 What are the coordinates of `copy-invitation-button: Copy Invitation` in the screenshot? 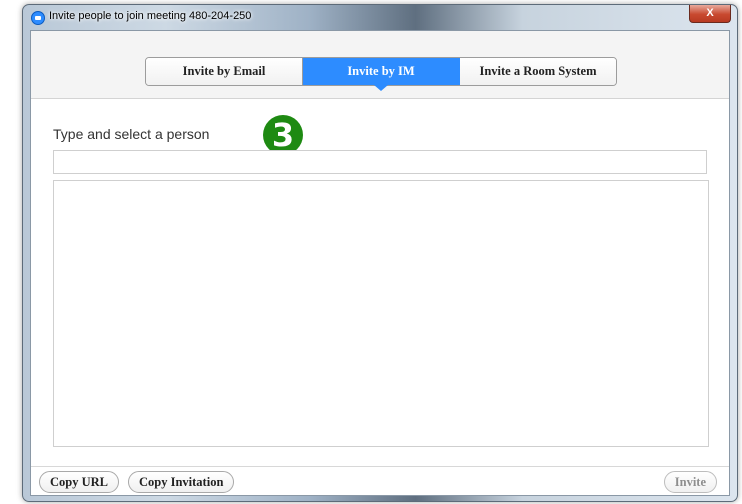 It's located at (181, 482).